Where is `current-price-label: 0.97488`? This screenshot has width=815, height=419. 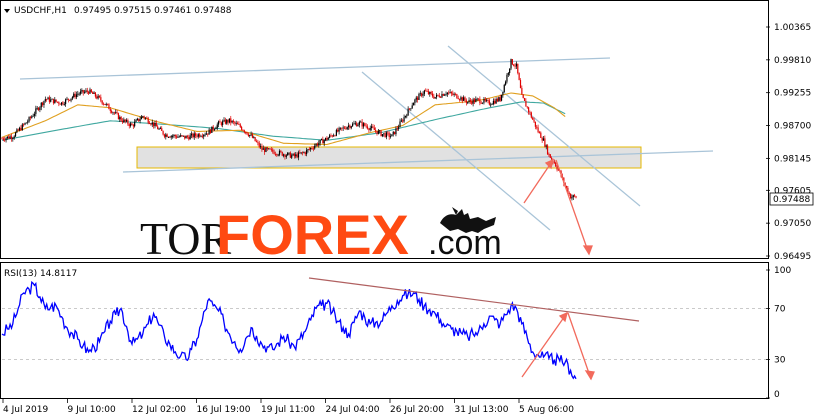
current-price-label: 0.97488 is located at coordinates (791, 200).